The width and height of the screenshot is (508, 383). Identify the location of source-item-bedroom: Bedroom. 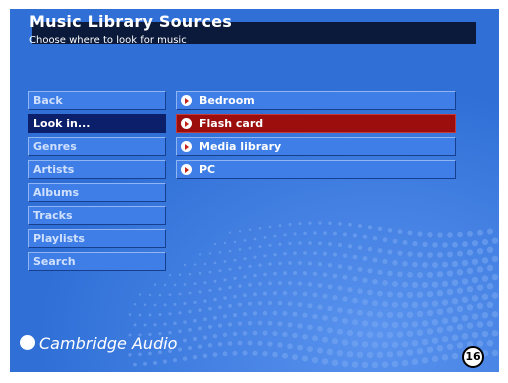
(316, 100).